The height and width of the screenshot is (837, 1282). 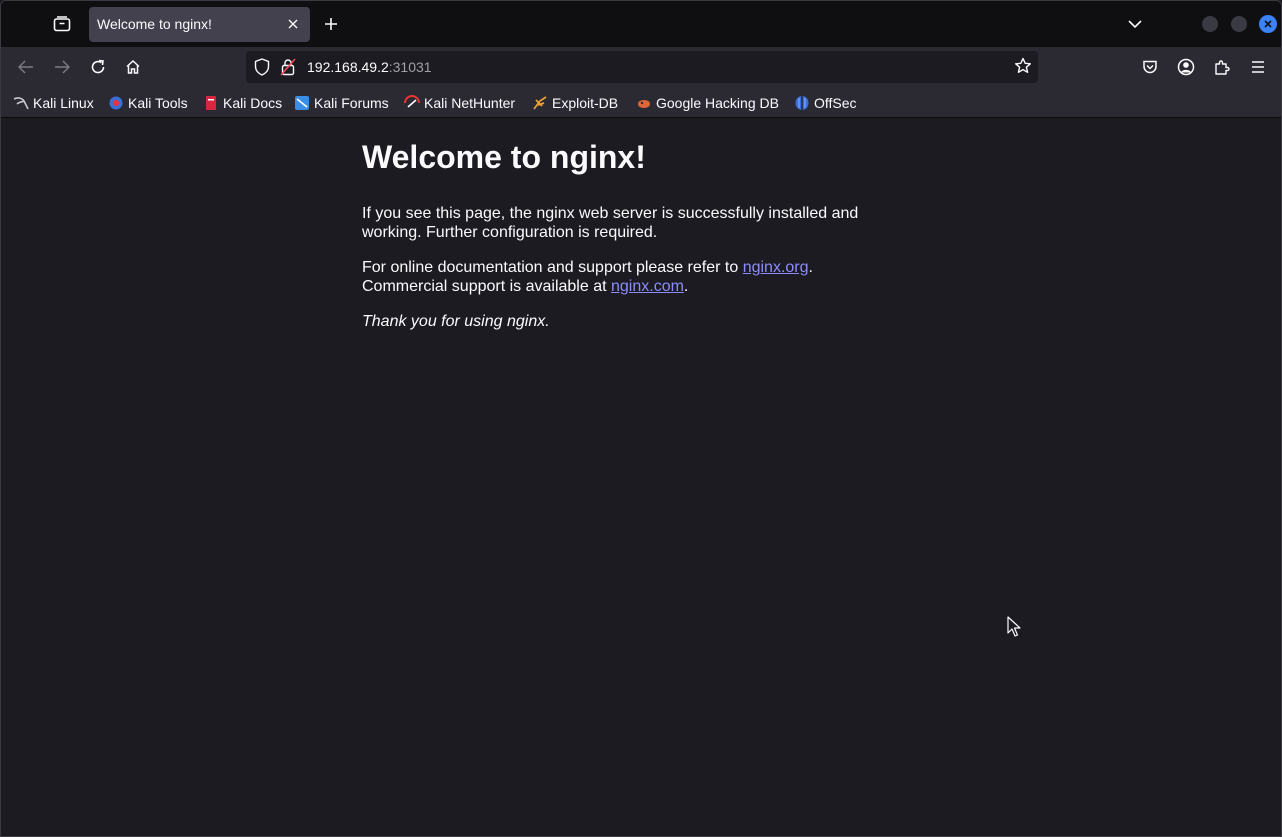 What do you see at coordinates (62, 67) in the screenshot?
I see `forward-arrow-icon` at bounding box center [62, 67].